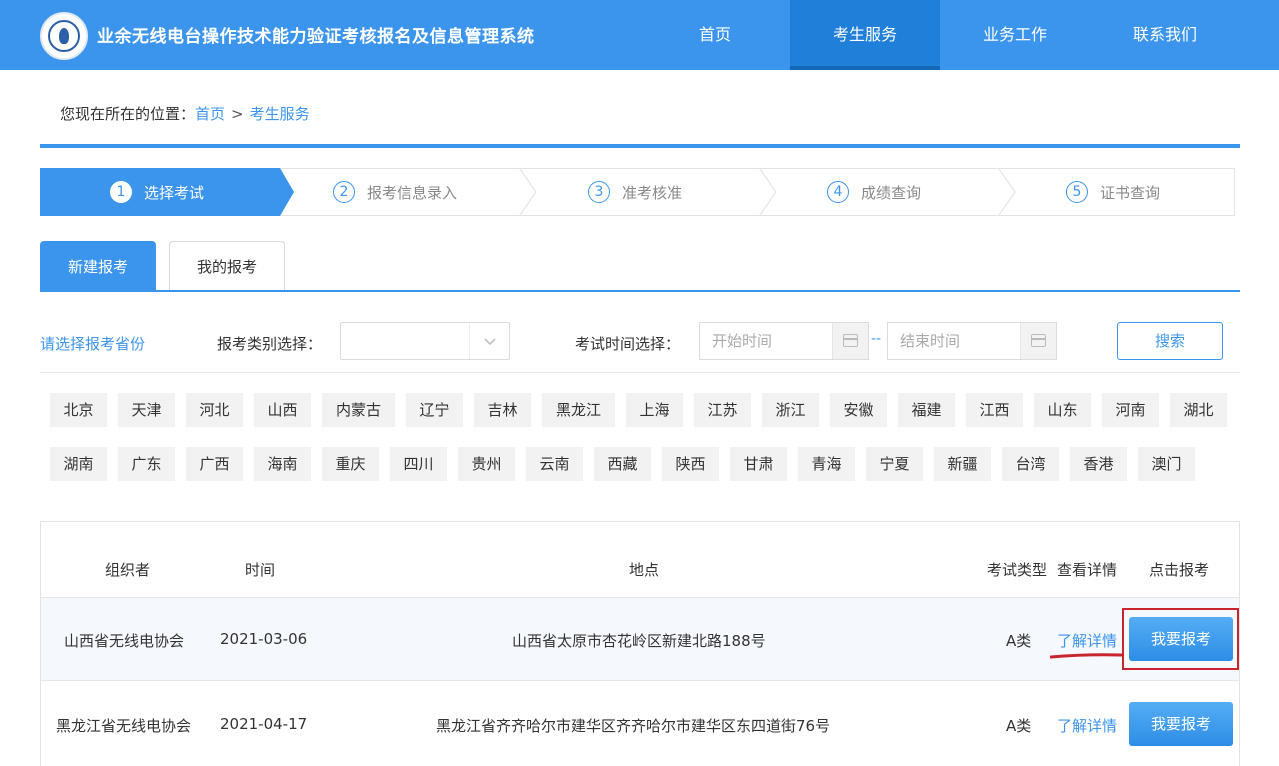  I want to click on province-shanxi: 山西, so click(282, 410).